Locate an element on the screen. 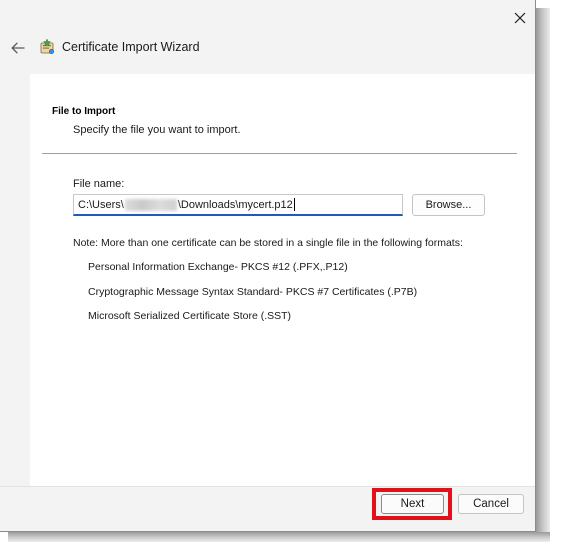 This screenshot has height=548, width=561. file-name-input: C:\Users\ \Downloads\mycert.p12 is located at coordinates (238, 205).